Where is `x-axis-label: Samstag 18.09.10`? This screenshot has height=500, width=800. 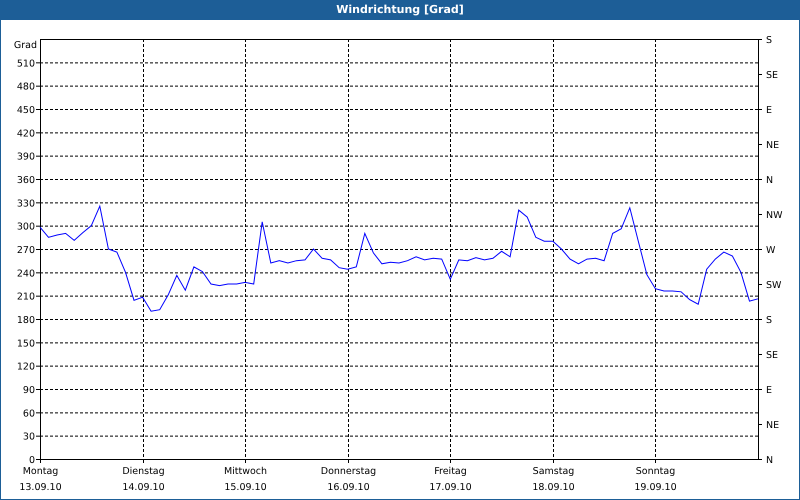 x-axis-label: Samstag 18.09.10 is located at coordinates (553, 479).